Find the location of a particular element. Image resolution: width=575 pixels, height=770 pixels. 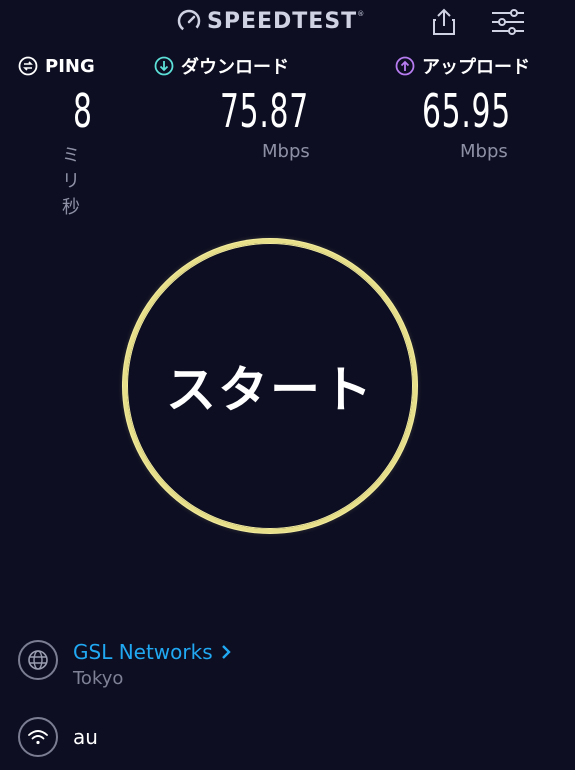

server-row: GSL Networks Tokyo is located at coordinates (124, 664).